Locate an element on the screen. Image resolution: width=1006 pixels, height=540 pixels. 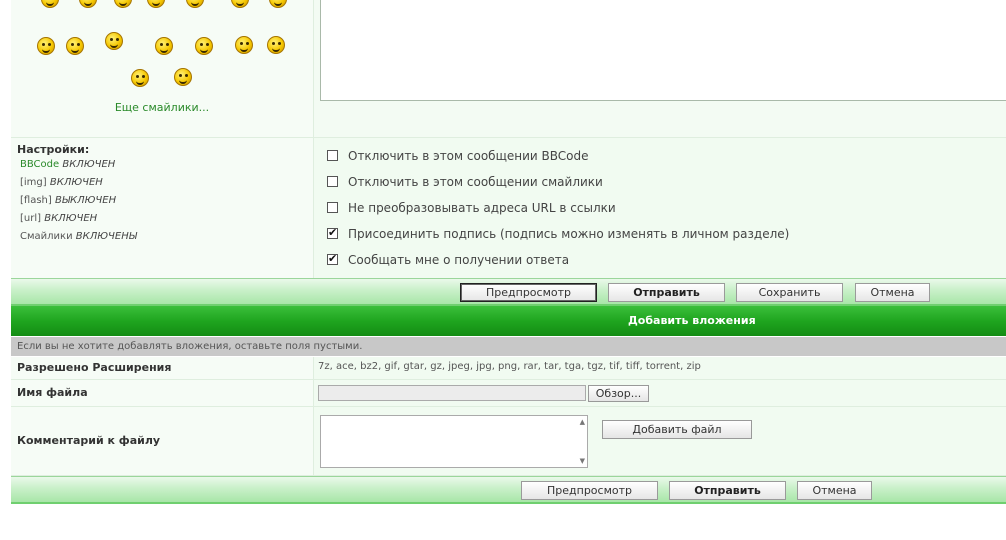
setting-value: ВКЛЮЧЕНЫ is located at coordinates (106, 236).